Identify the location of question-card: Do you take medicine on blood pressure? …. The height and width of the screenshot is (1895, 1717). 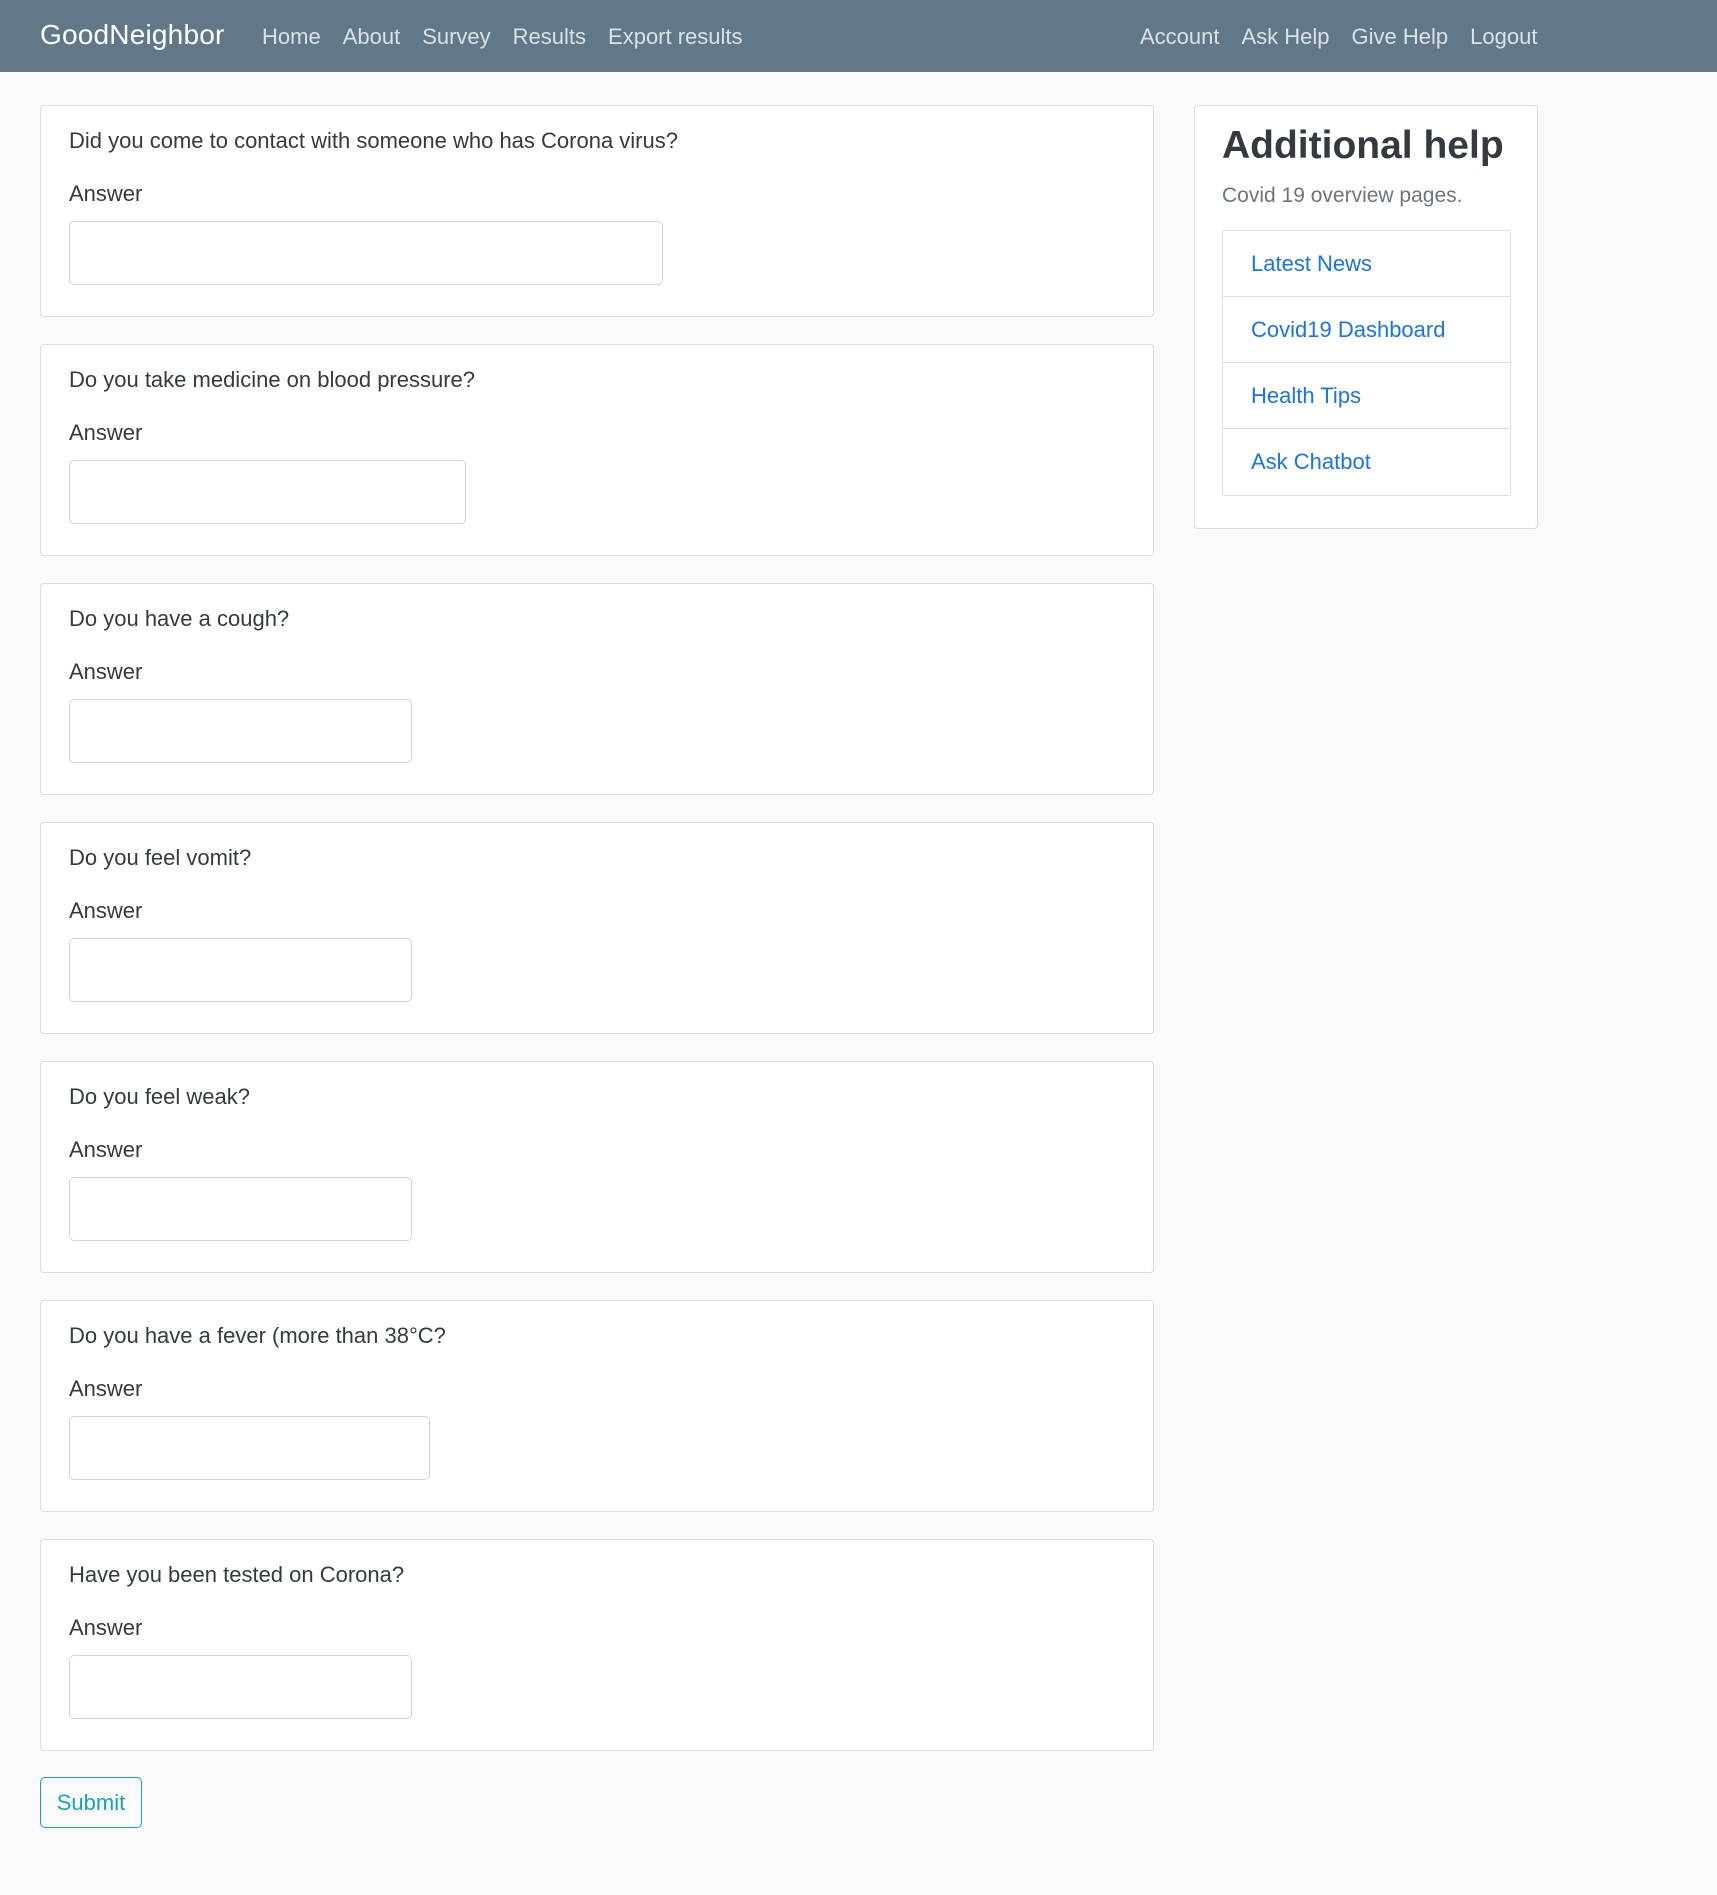
(597, 450).